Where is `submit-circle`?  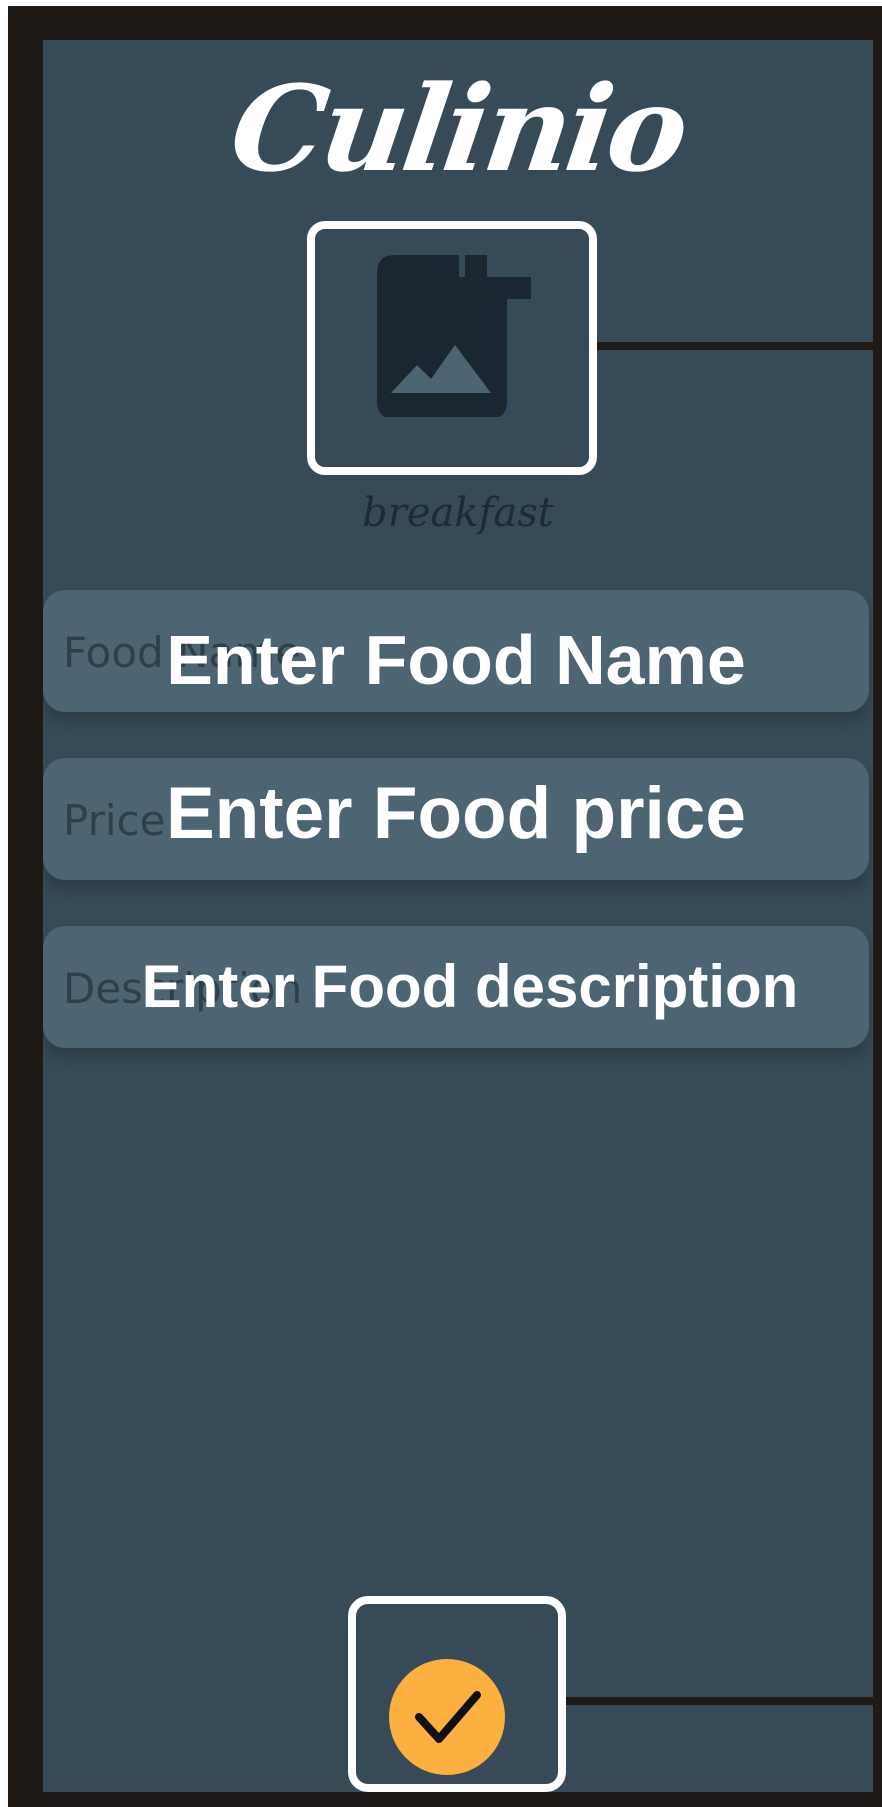 submit-circle is located at coordinates (447, 1717).